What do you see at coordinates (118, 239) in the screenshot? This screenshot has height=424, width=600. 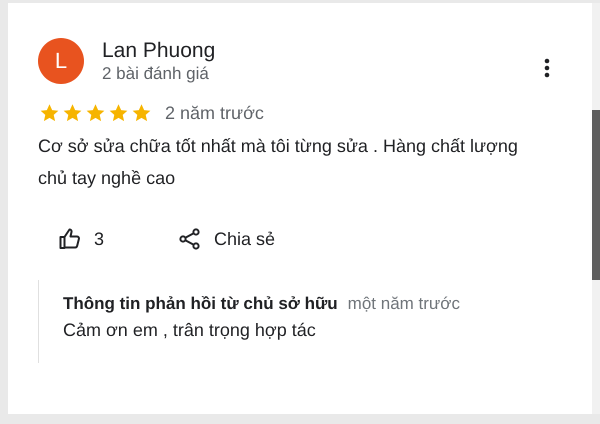 I see `like-button: 3` at bounding box center [118, 239].